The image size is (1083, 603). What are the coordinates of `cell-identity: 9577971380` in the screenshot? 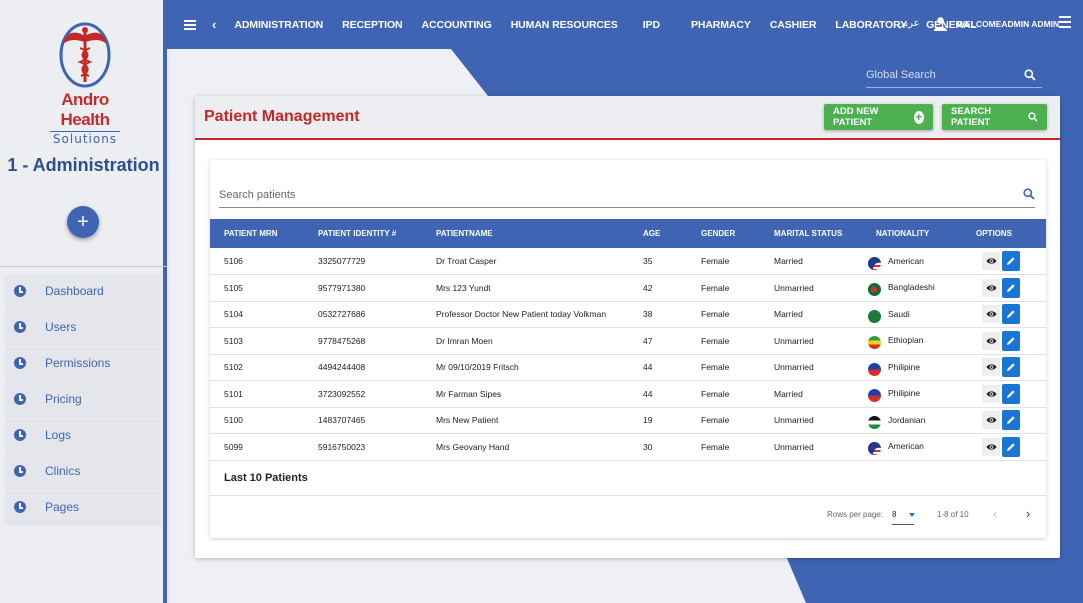 It's located at (342, 287).